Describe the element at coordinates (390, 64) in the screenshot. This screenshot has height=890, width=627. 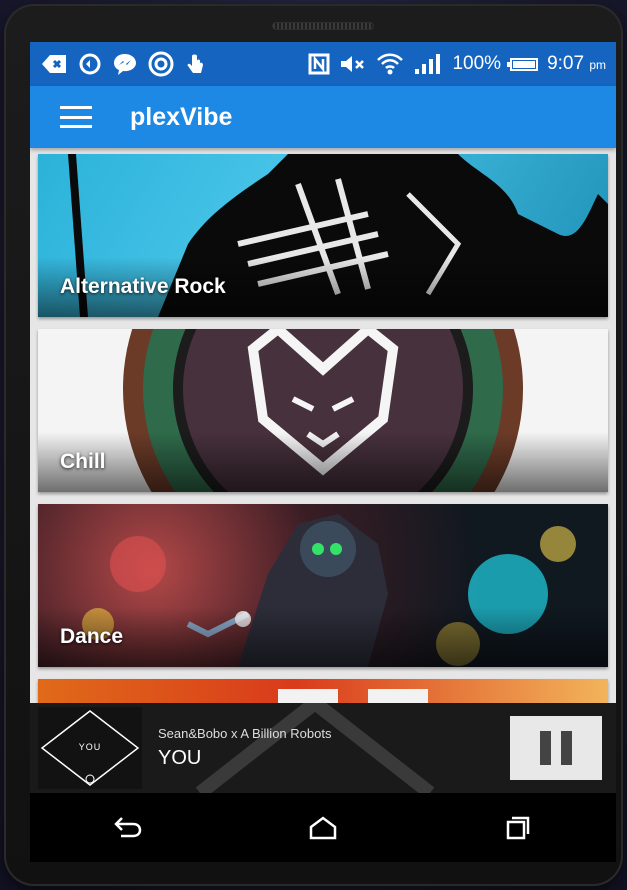
I see `wifi-icon` at that location.